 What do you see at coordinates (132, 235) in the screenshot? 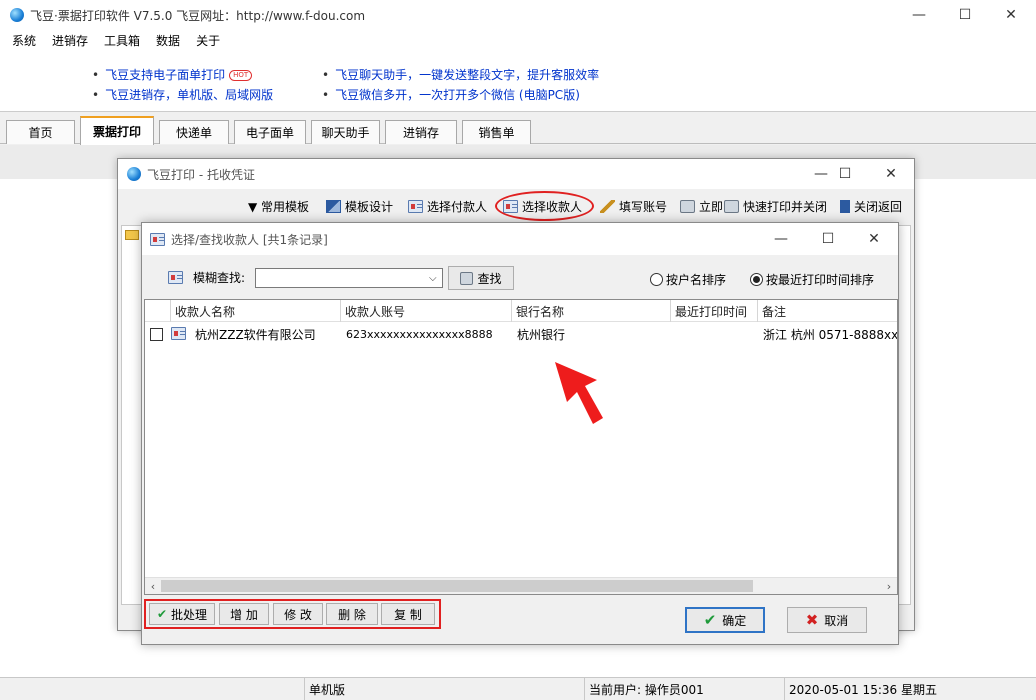
I see `folder-icon` at bounding box center [132, 235].